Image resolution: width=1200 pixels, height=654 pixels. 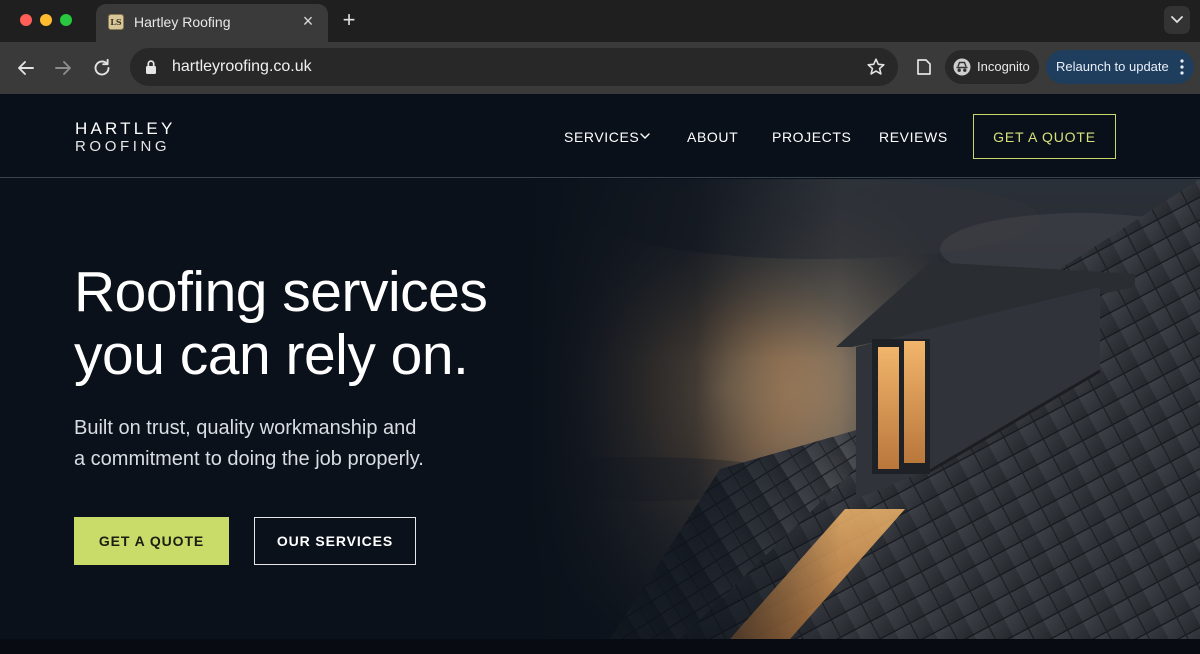 I want to click on browser-tab: LS Hartley Roofing ×, so click(x=212, y=23).